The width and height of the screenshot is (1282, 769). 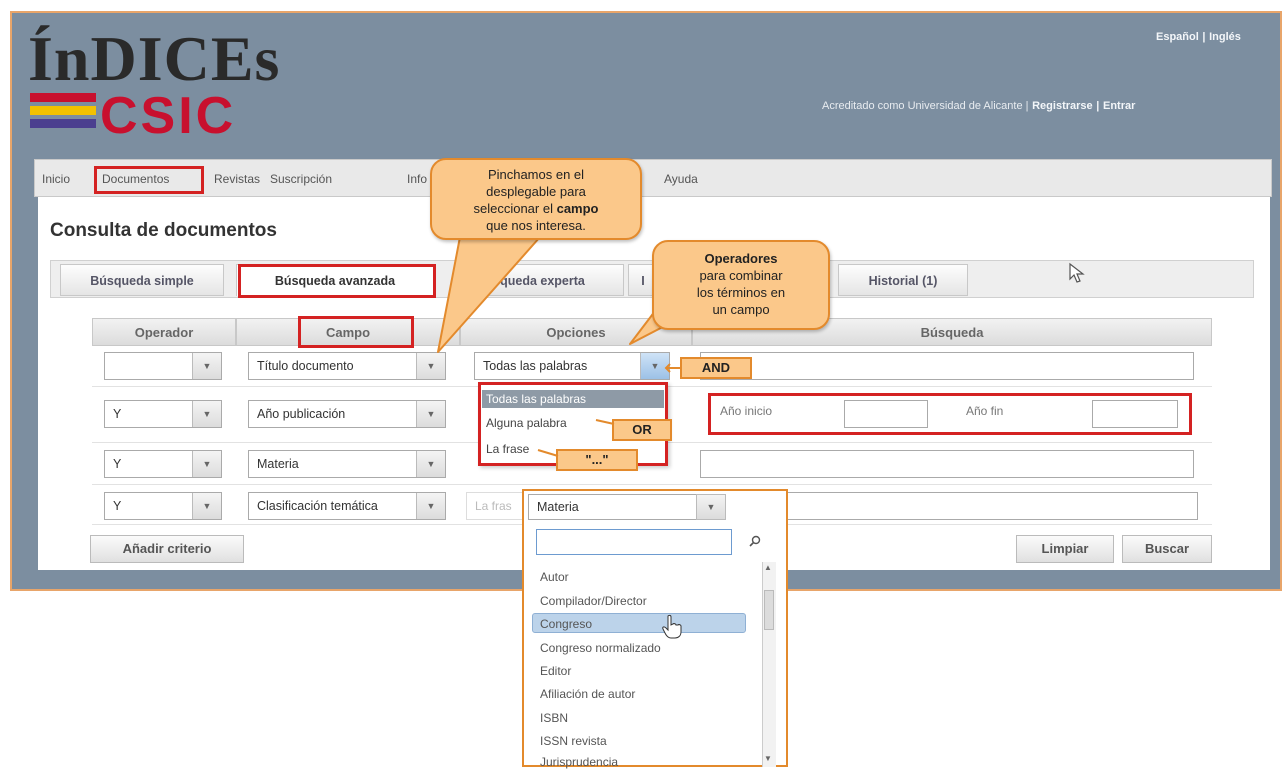 What do you see at coordinates (1225, 37) in the screenshot?
I see `lang-en-link: Inglés` at bounding box center [1225, 37].